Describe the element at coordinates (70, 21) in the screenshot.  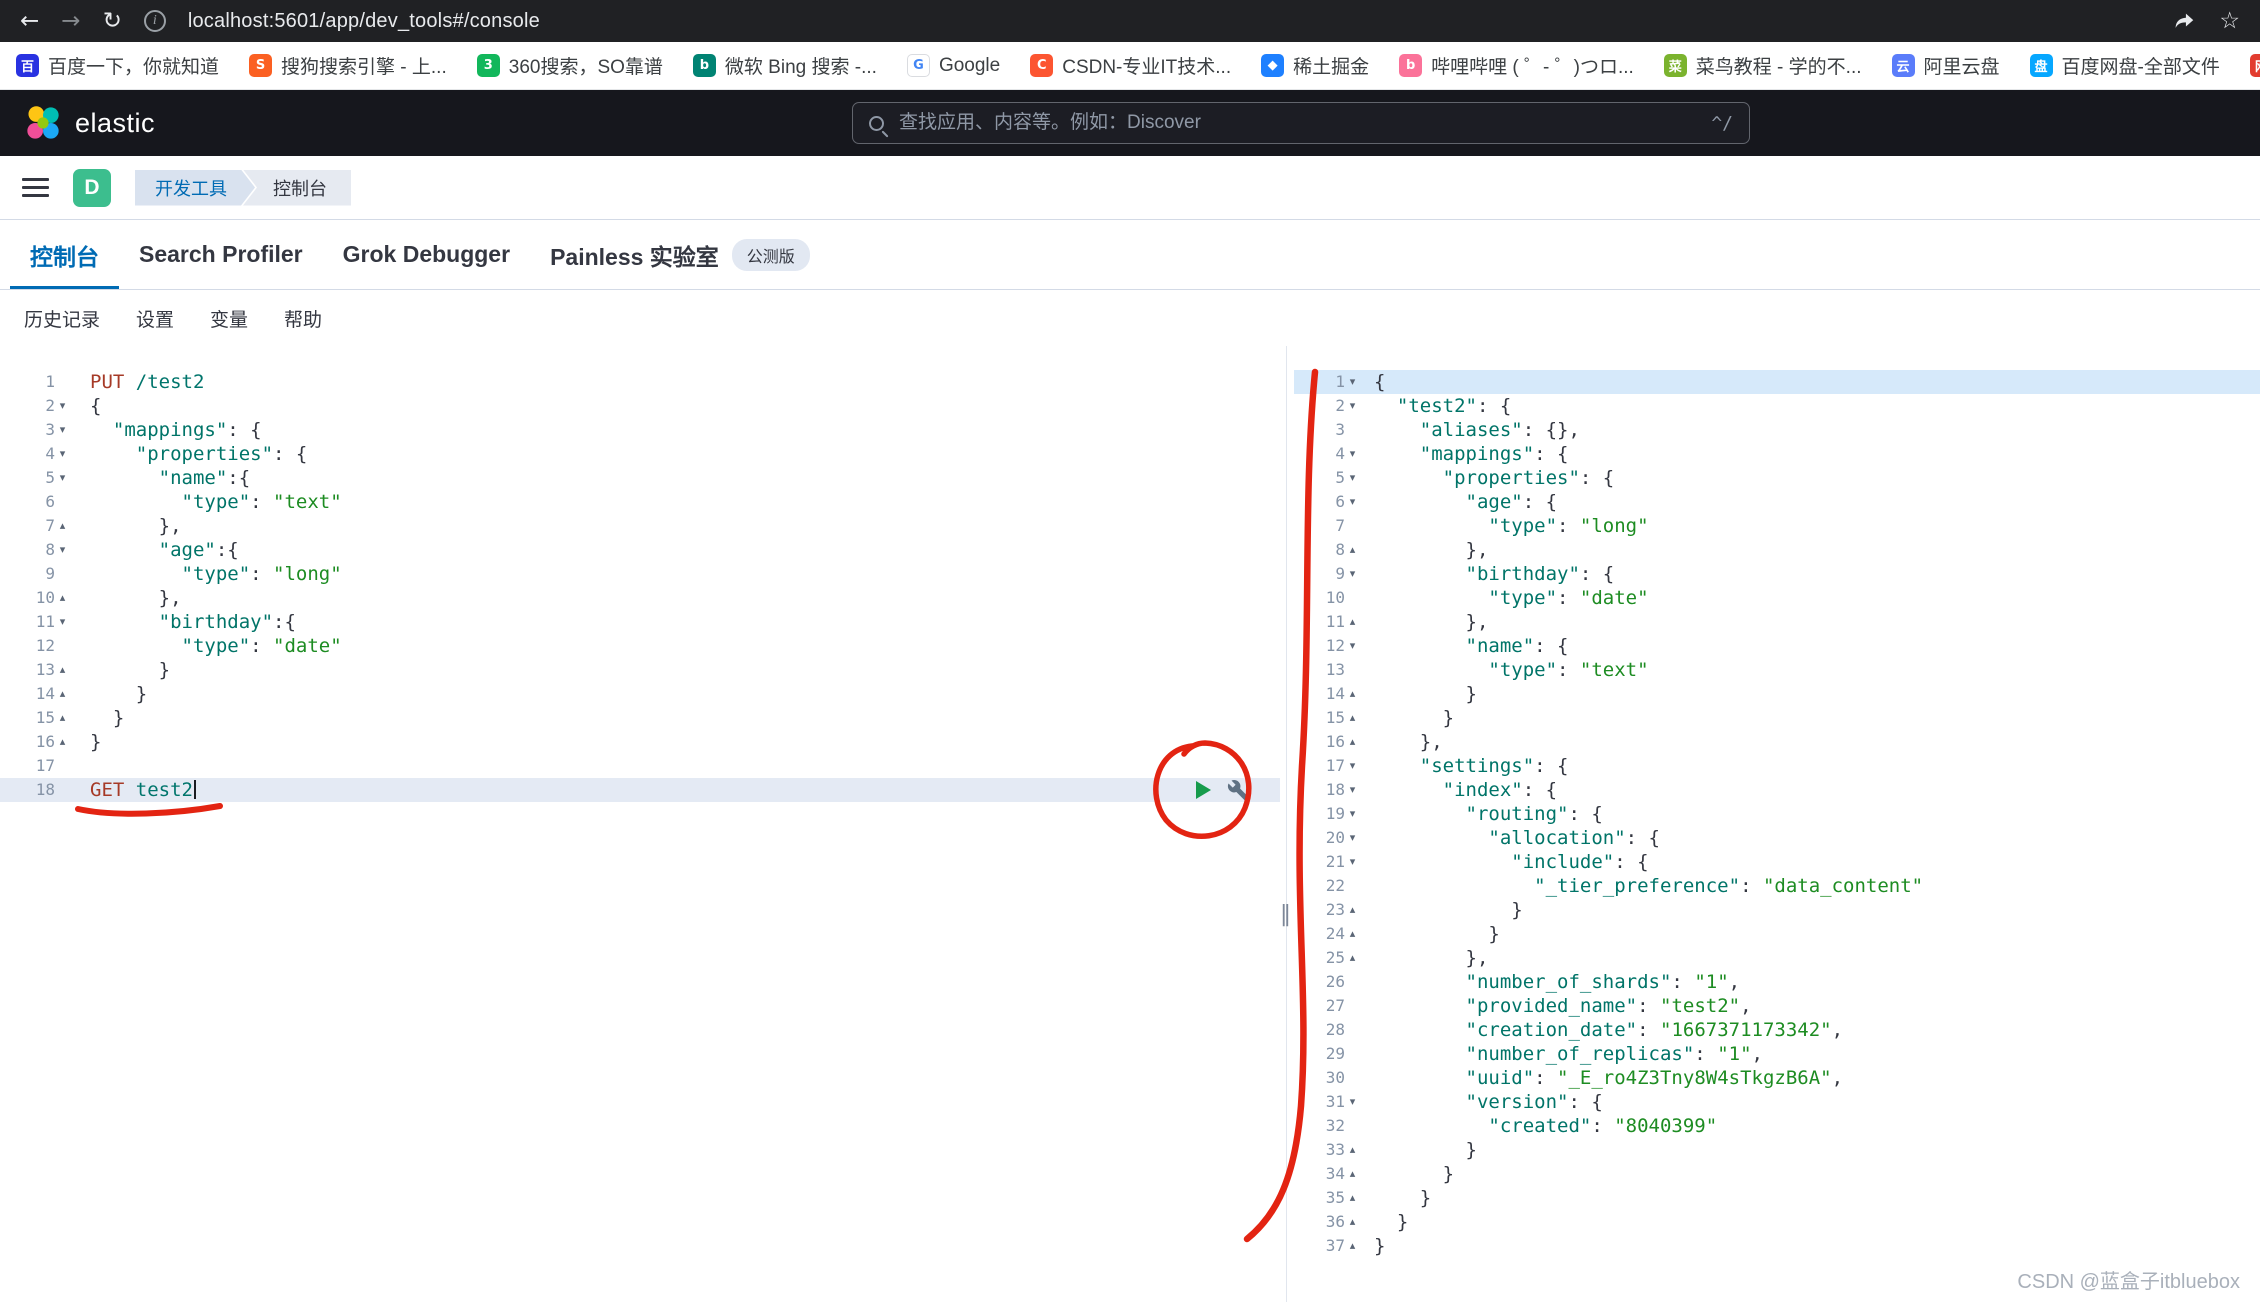
I see `forward-icon: →` at that location.